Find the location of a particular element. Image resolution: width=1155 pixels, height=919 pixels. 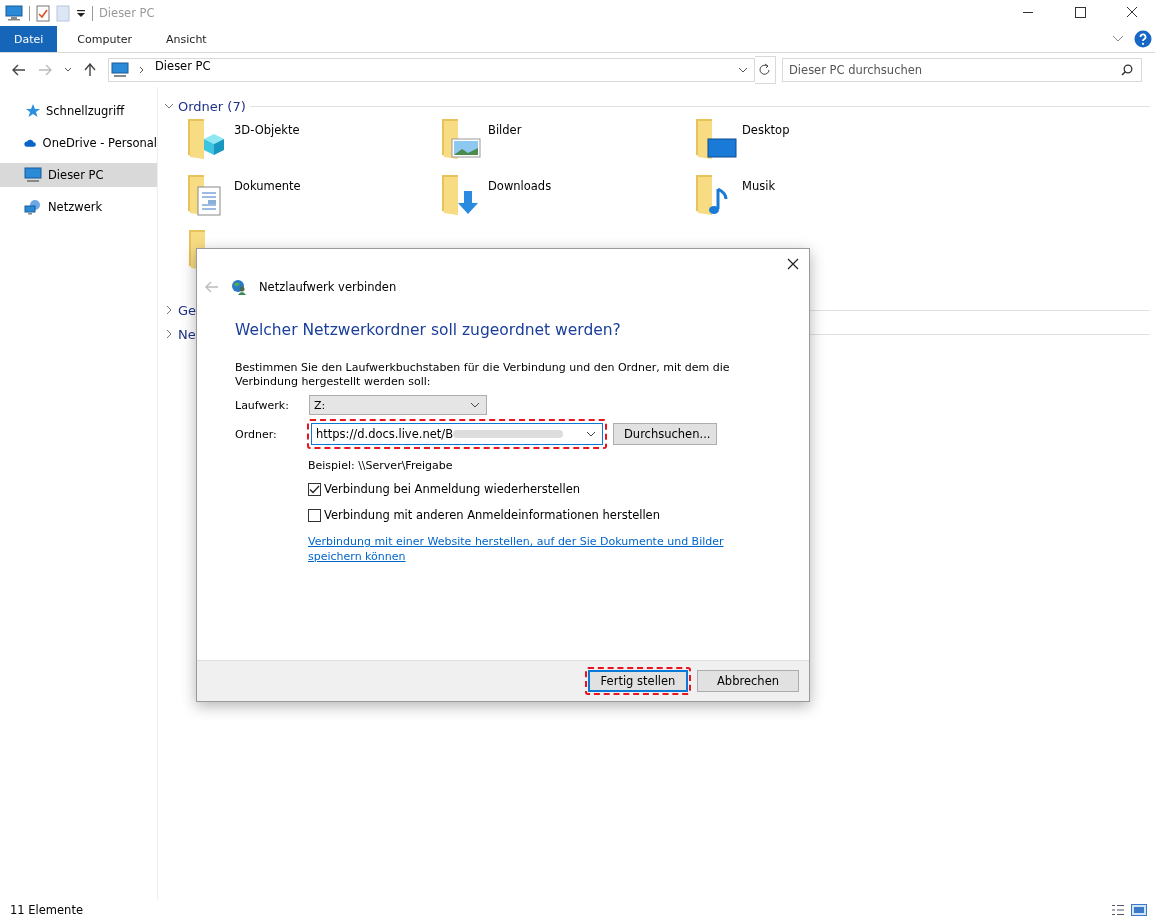

dialog-title: Netzlaufwerk verbinden is located at coordinates (328, 287).